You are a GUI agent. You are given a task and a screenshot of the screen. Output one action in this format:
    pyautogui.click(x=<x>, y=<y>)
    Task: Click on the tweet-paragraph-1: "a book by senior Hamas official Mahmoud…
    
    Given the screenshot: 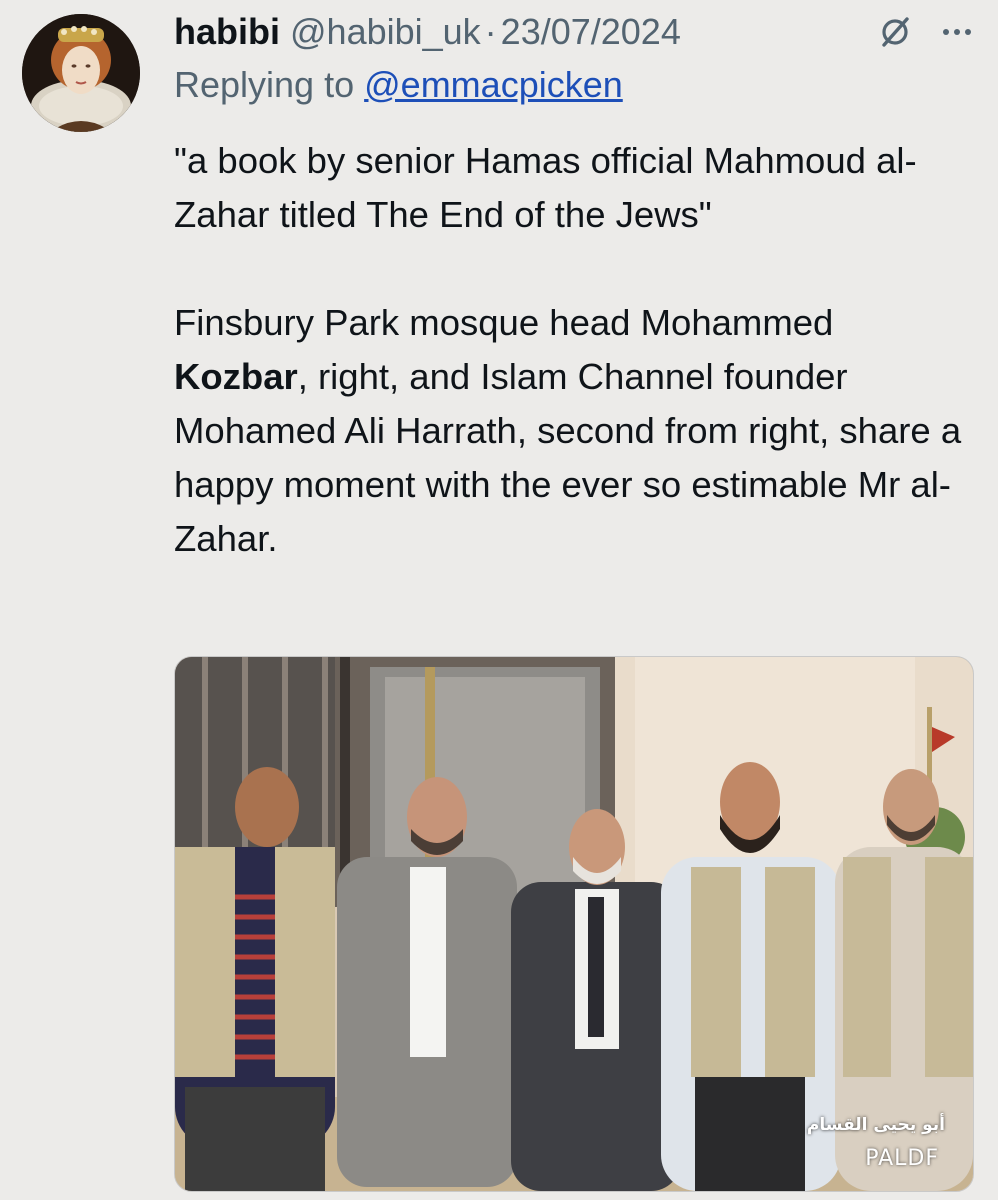 What is the action you would take?
    pyautogui.click(x=545, y=187)
    